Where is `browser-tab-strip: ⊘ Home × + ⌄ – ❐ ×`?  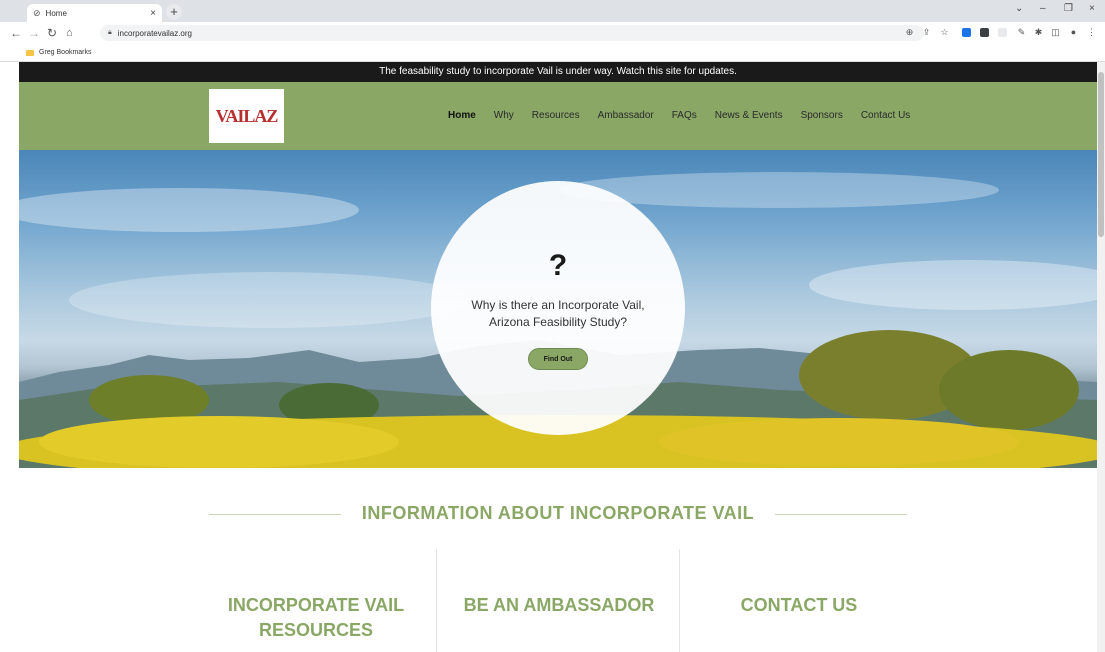
browser-tab-strip: ⊘ Home × + ⌄ – ❐ × is located at coordinates (552, 11).